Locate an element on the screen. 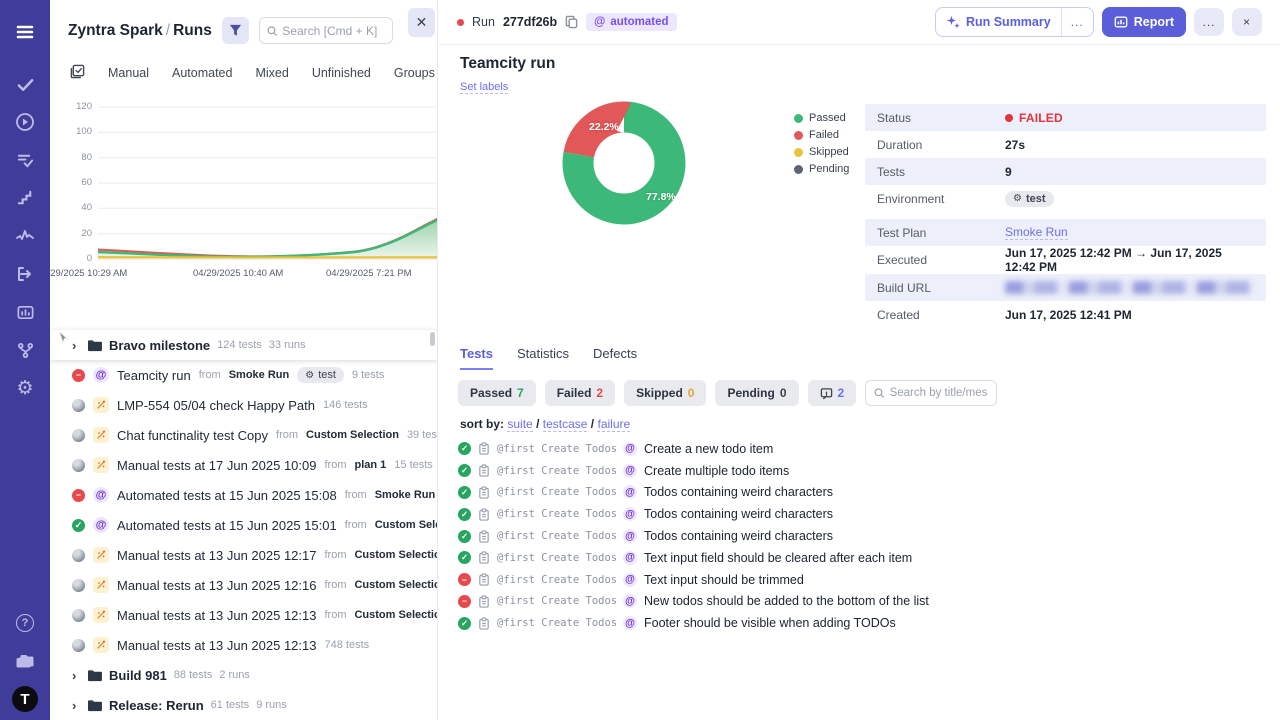  project-name: Zyntra Spark is located at coordinates (115, 30).